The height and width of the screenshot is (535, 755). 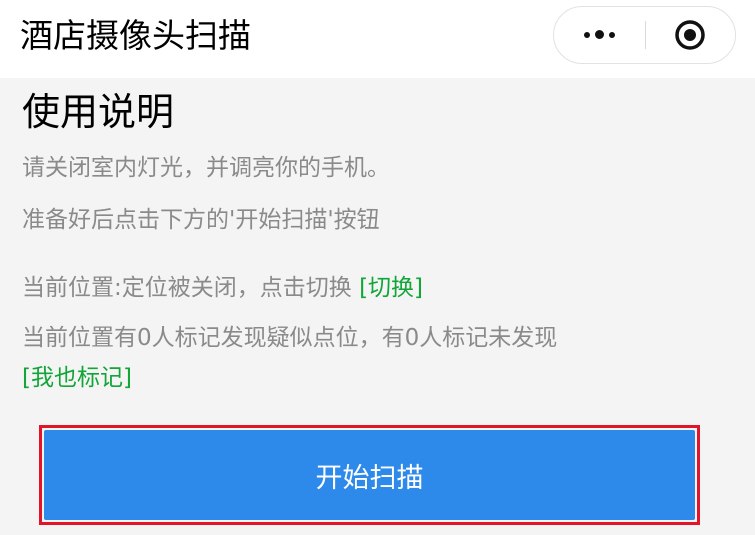 What do you see at coordinates (135, 35) in the screenshot?
I see `app-title: 酒店摄像头扫描` at bounding box center [135, 35].